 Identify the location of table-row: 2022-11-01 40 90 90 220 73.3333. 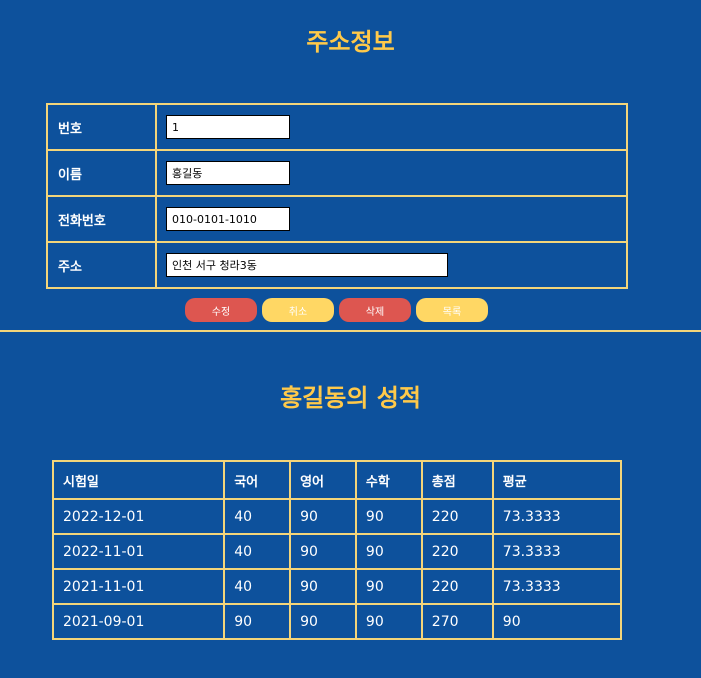
(337, 551).